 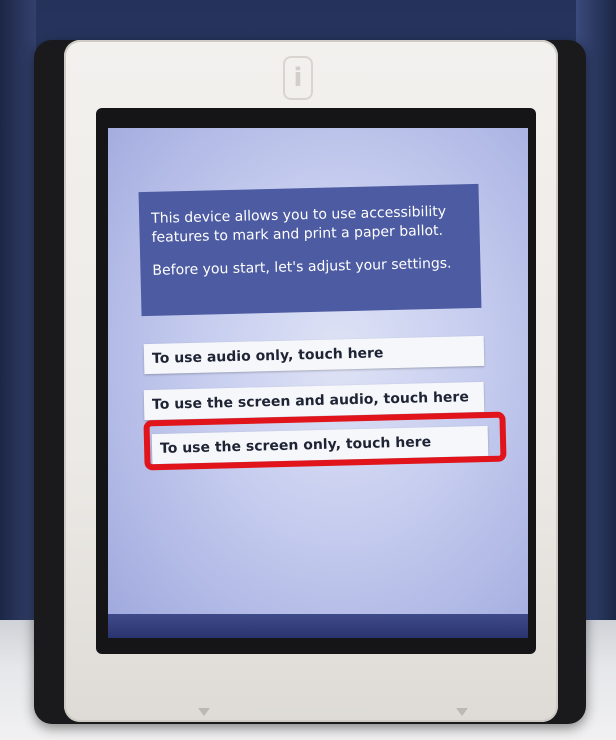 What do you see at coordinates (298, 78) in the screenshot?
I see `frame-logo-icon: i` at bounding box center [298, 78].